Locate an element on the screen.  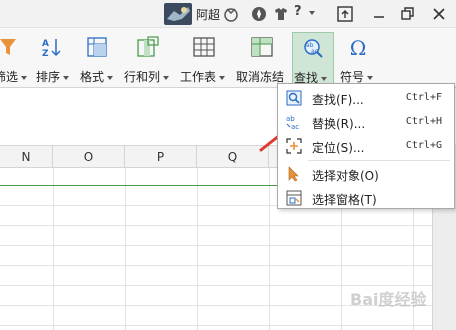
symbol-button: Ω 符号 is located at coordinates (358, 58).